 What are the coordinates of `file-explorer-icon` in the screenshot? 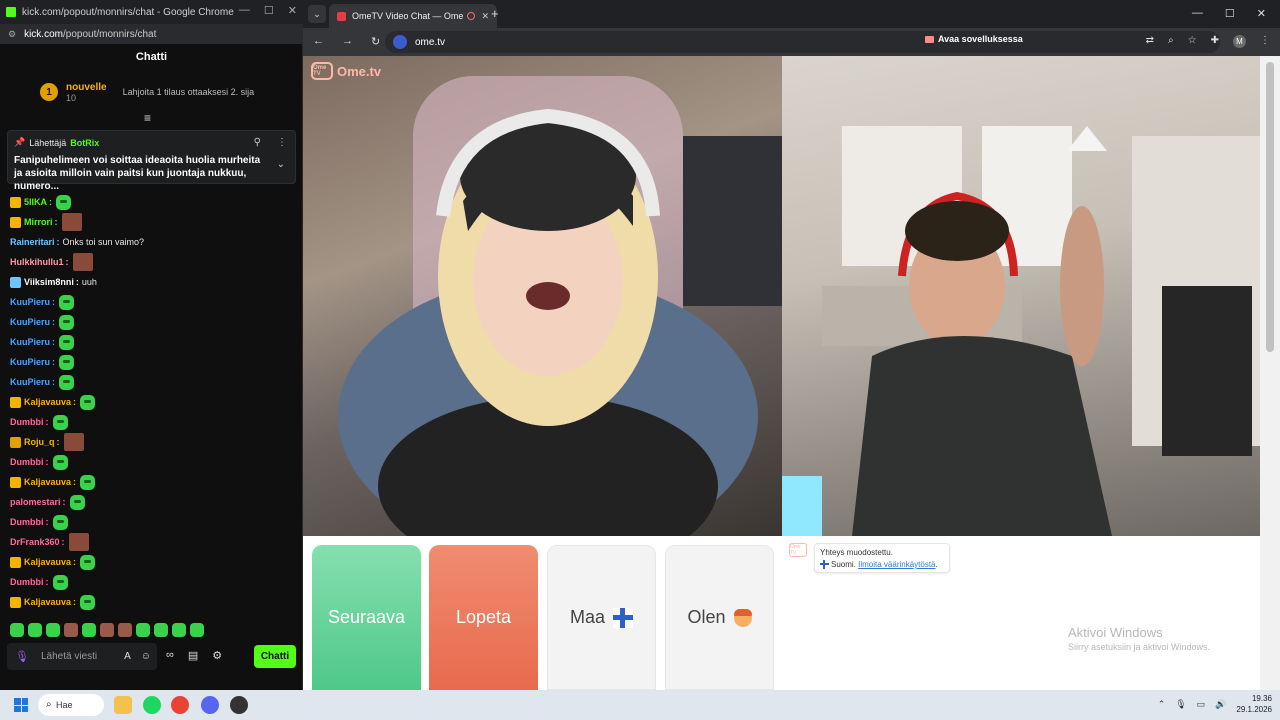 It's located at (123, 705).